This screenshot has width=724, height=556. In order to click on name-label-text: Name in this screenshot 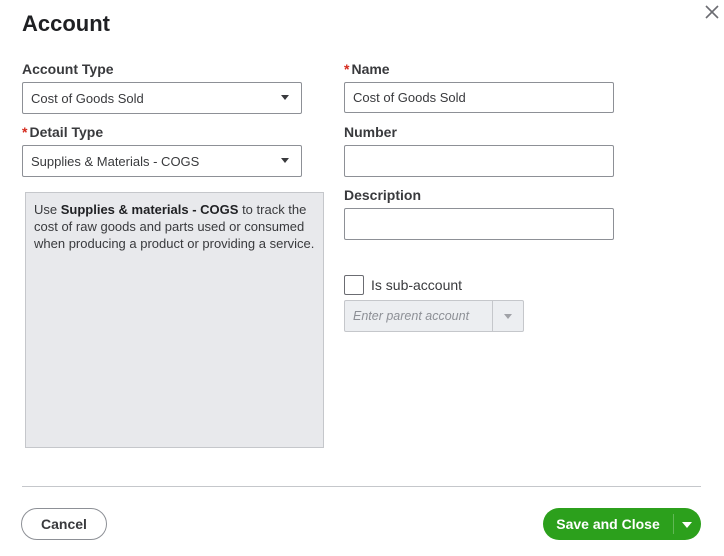, I will do `click(370, 69)`.